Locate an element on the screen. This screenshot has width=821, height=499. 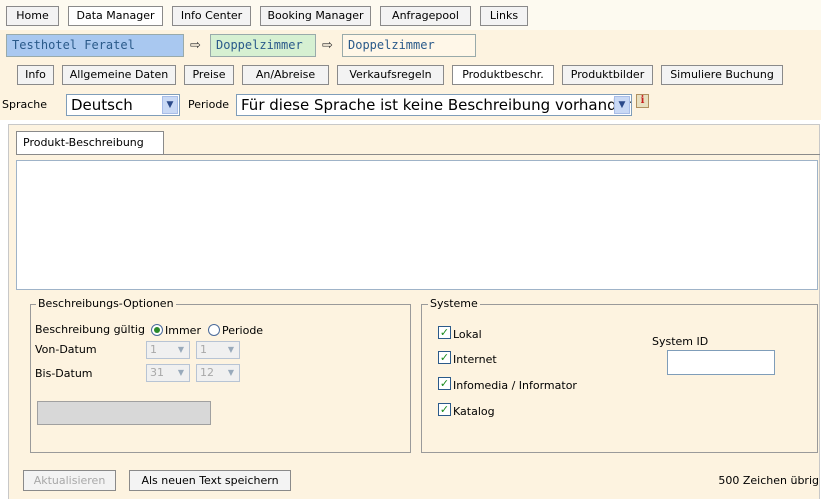
breadcrumb-room: Doppelzimmer is located at coordinates (263, 45).